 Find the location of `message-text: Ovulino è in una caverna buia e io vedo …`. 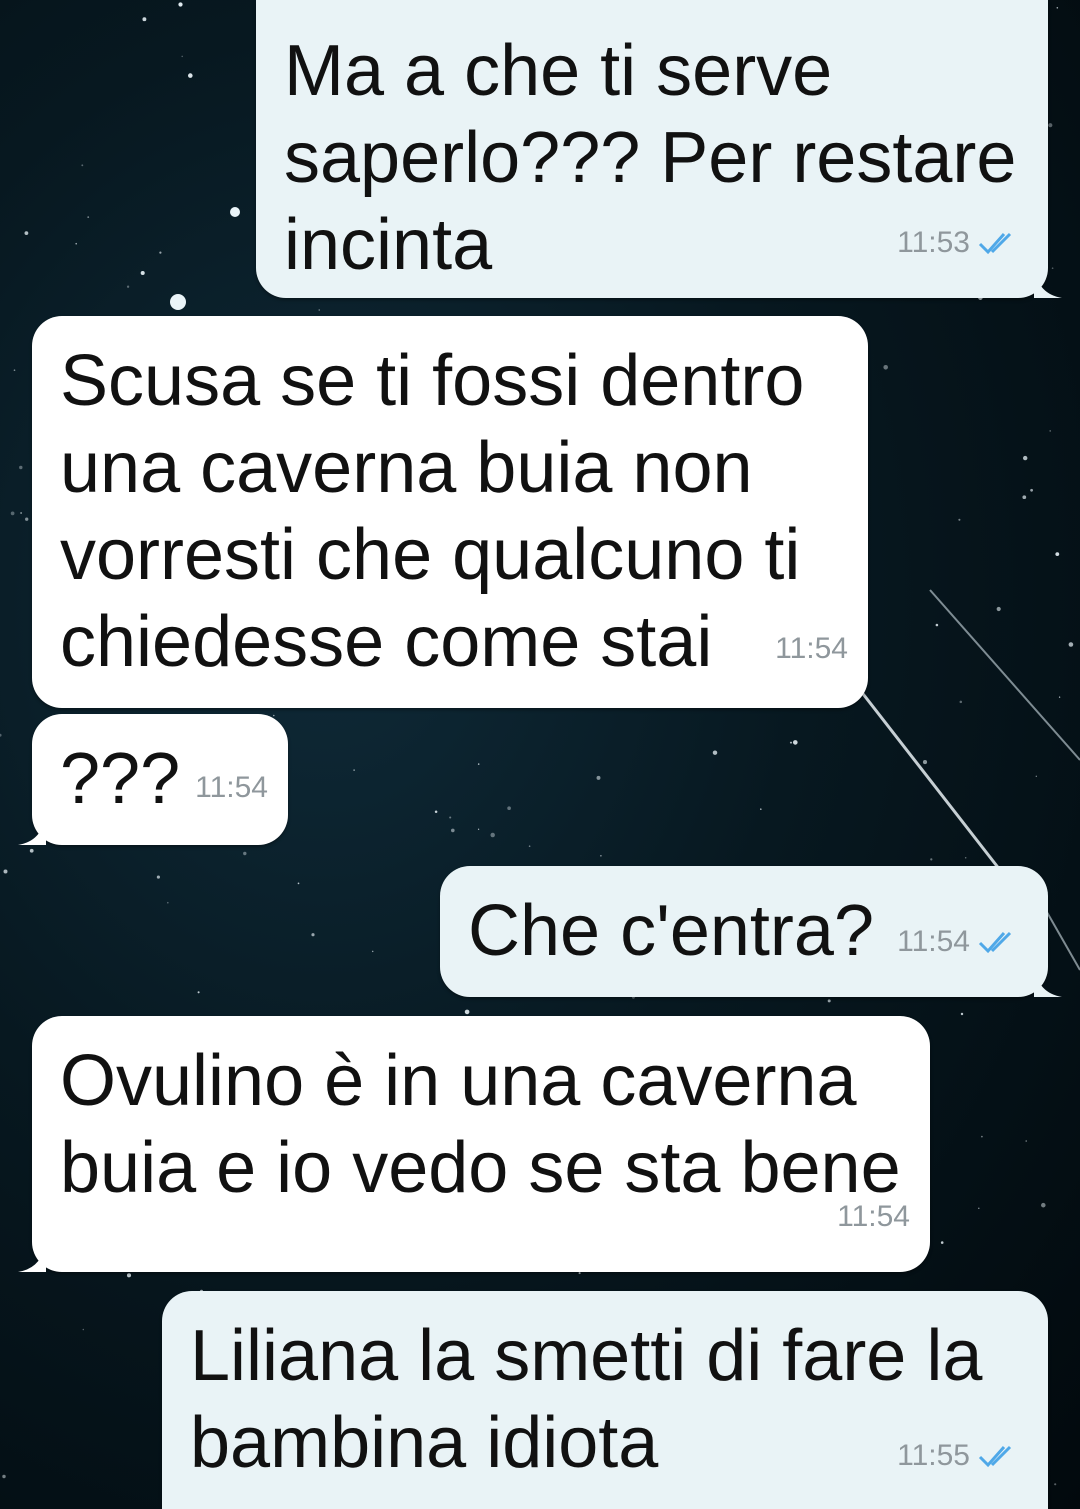

message-text: Ovulino è in una caverna buia e io vedo … is located at coordinates (480, 1124).